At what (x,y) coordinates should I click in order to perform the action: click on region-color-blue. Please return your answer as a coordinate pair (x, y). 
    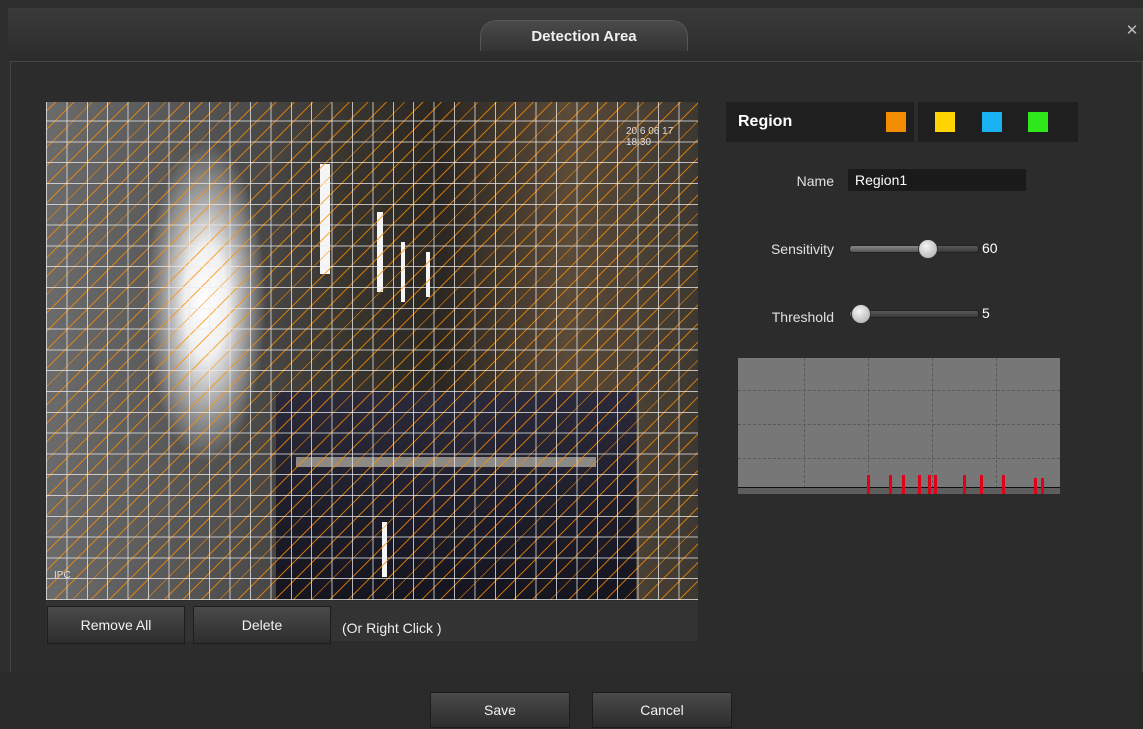
    Looking at the image, I should click on (992, 122).